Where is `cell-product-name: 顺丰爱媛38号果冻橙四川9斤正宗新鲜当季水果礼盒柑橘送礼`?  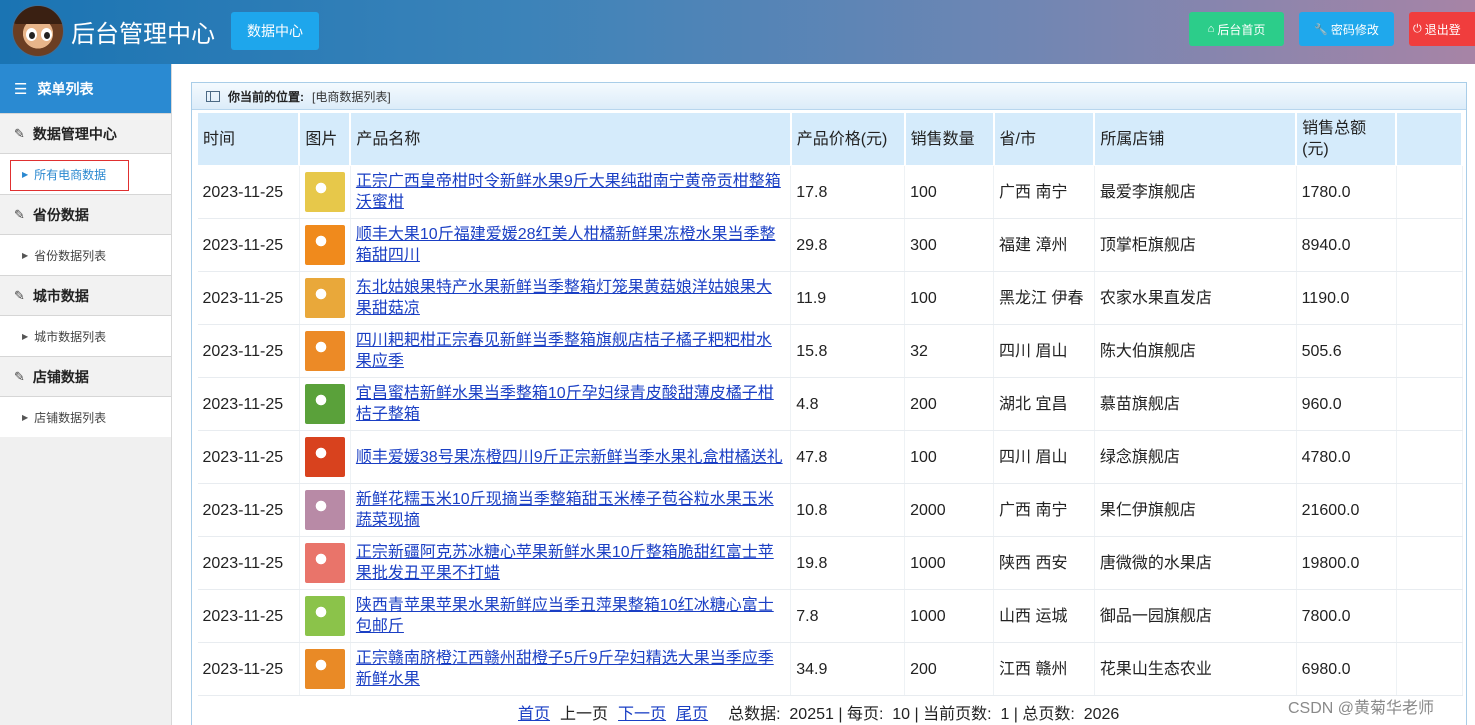 cell-product-name: 顺丰爱媛38号果冻橙四川9斤正宗新鲜当季水果礼盒柑橘送礼 is located at coordinates (571, 457).